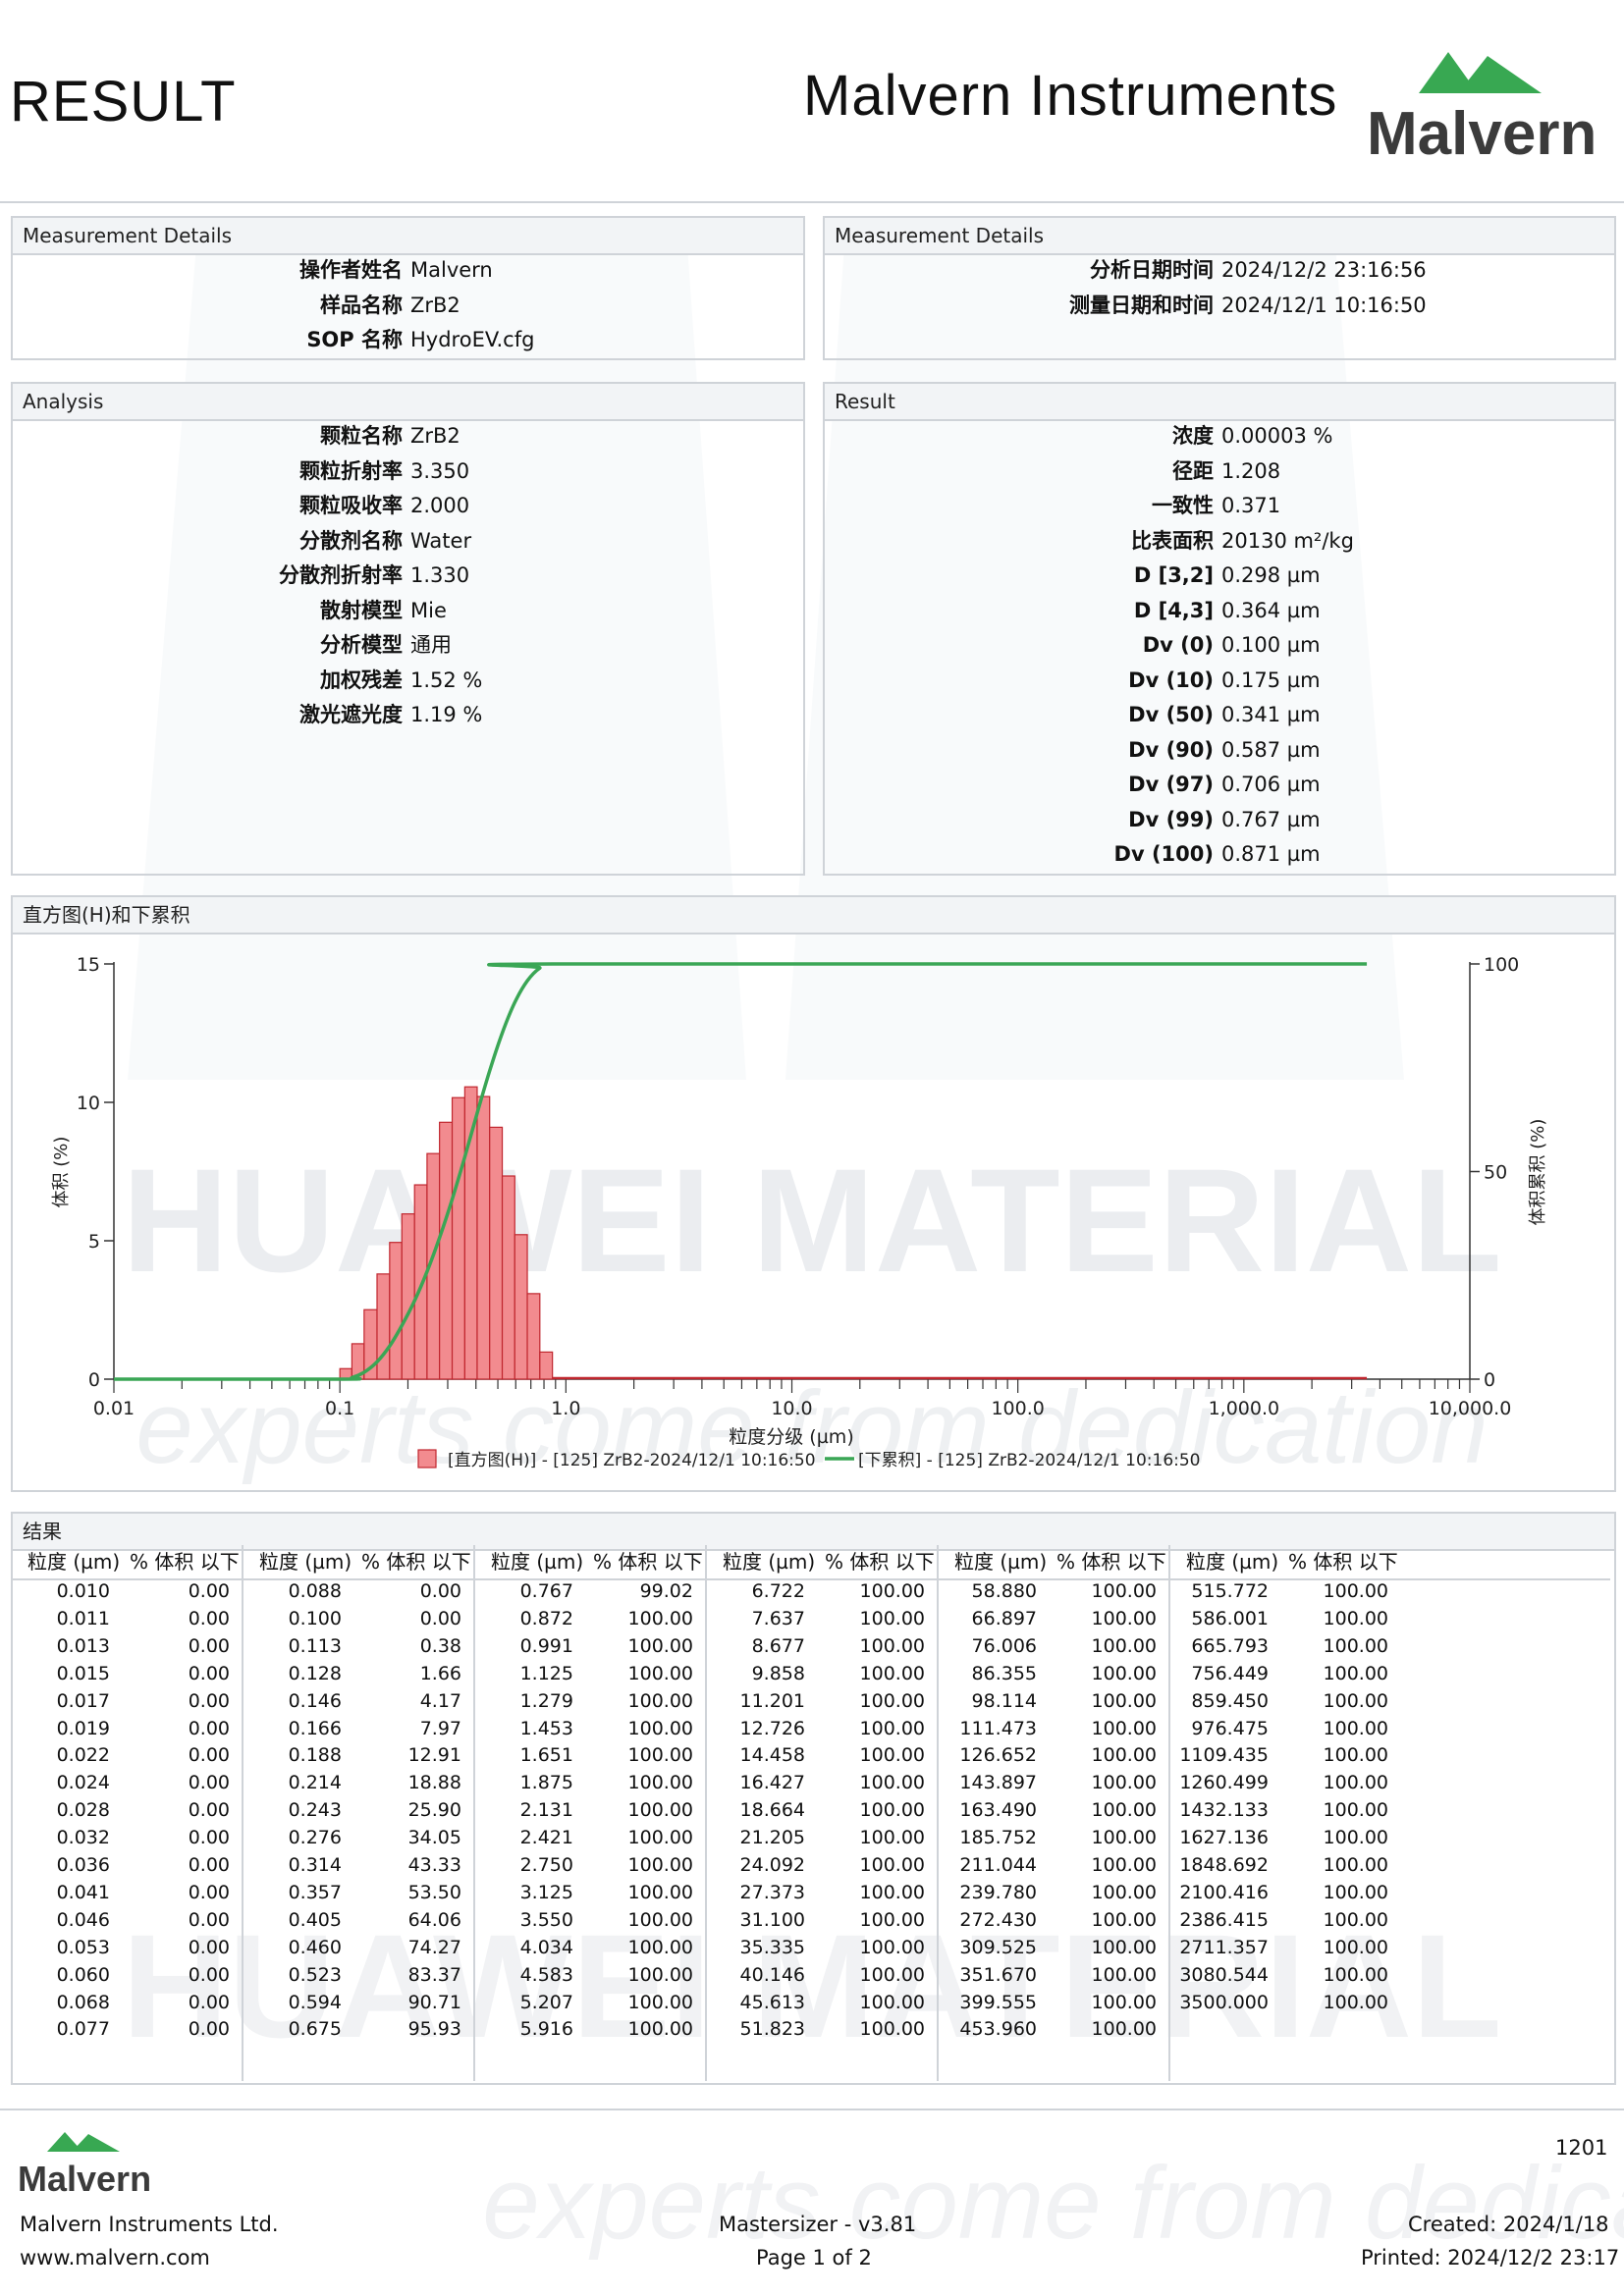 This screenshot has width=1624, height=2296. I want to click on table-cell-size: 11.201, so click(772, 1700).